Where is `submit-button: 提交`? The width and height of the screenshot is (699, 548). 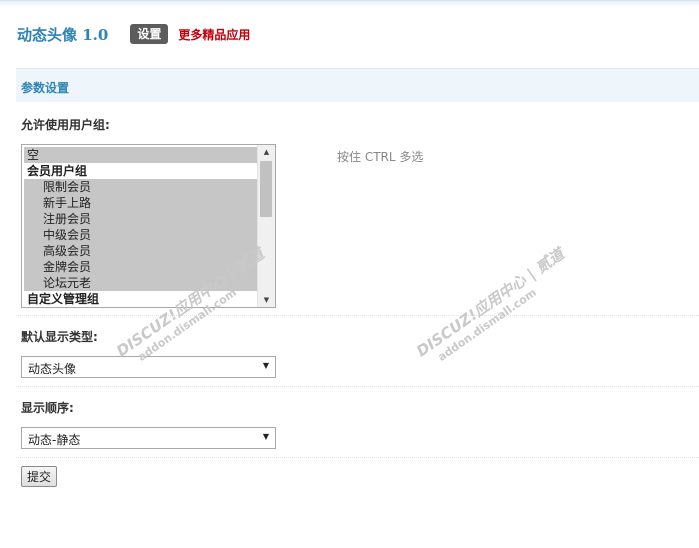
submit-button: 提交 is located at coordinates (39, 476).